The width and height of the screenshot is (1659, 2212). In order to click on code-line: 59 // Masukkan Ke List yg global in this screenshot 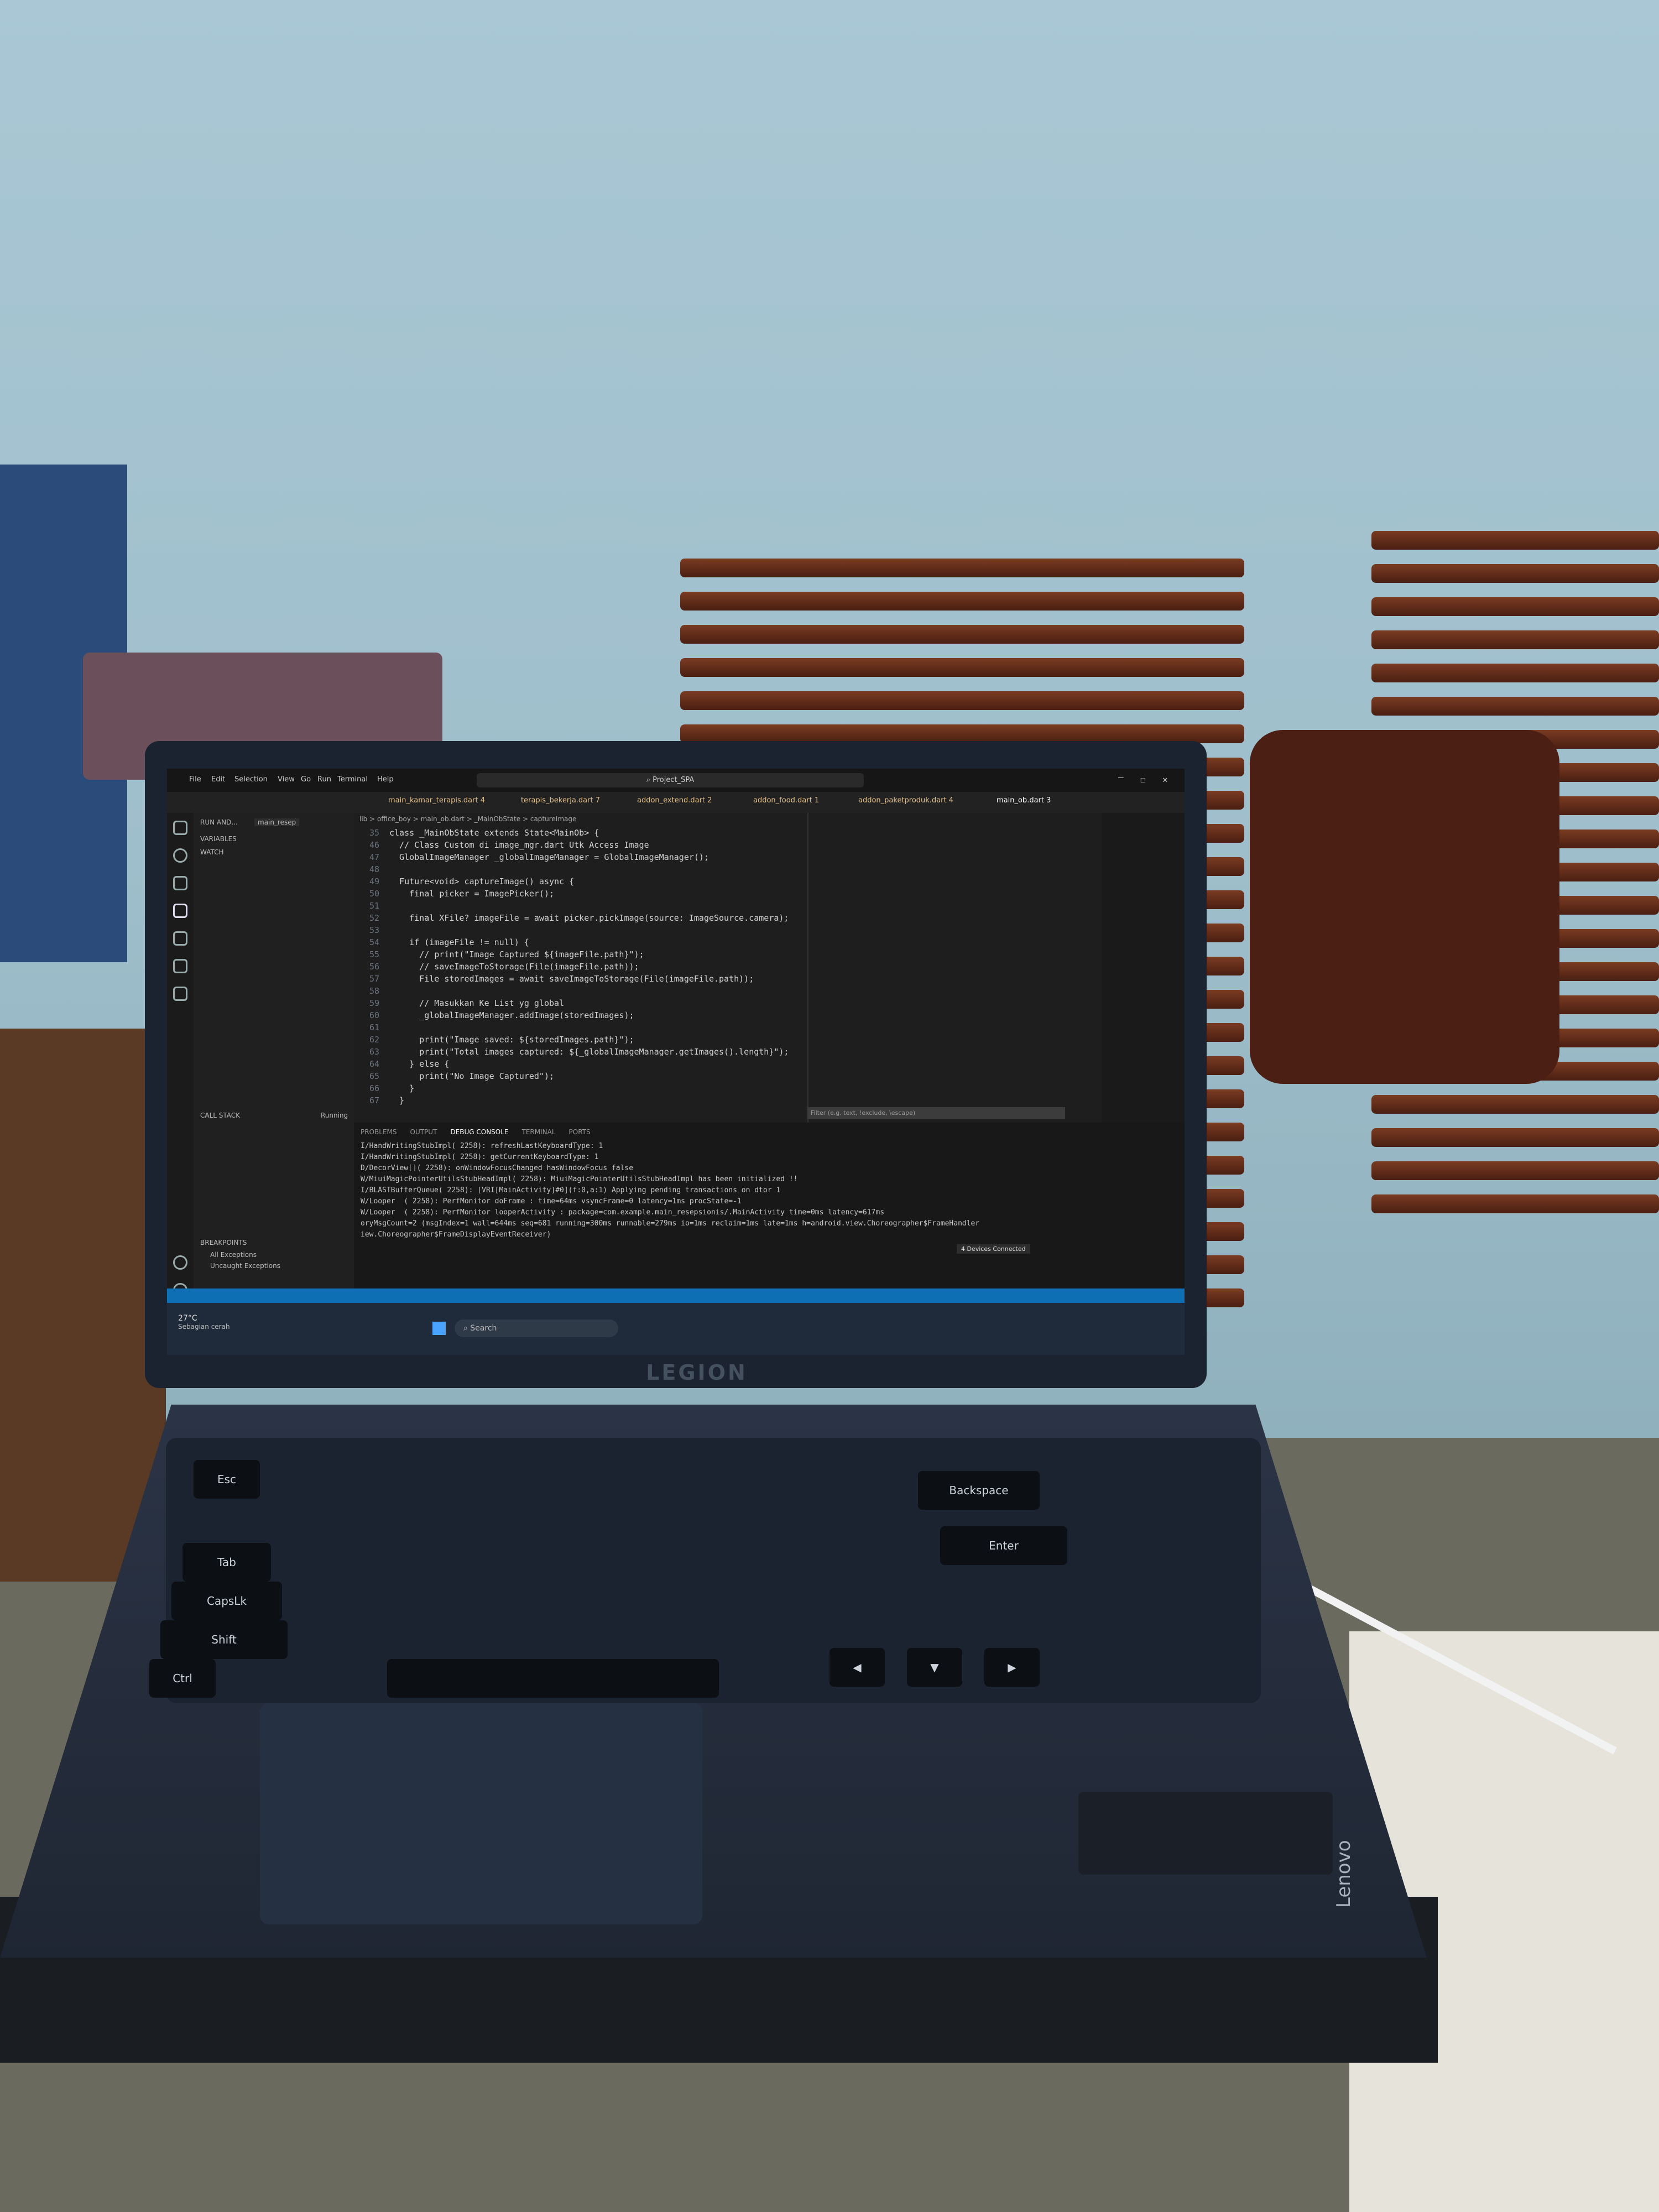, I will do `click(459, 1004)`.